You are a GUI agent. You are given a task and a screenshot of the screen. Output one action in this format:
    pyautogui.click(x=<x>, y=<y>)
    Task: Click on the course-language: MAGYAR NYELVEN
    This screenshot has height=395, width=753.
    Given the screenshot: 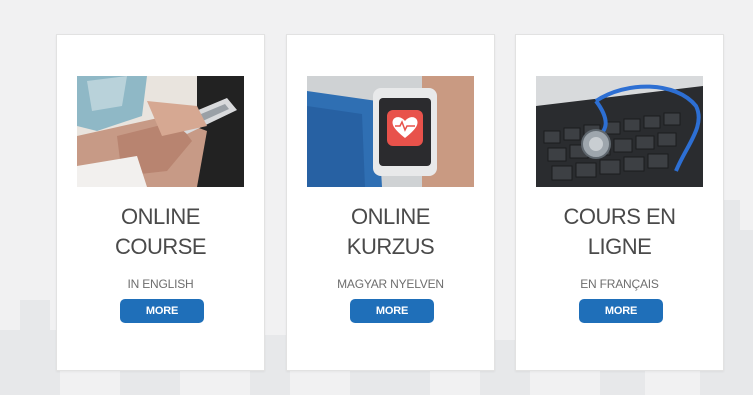 What is the action you would take?
    pyautogui.click(x=390, y=284)
    